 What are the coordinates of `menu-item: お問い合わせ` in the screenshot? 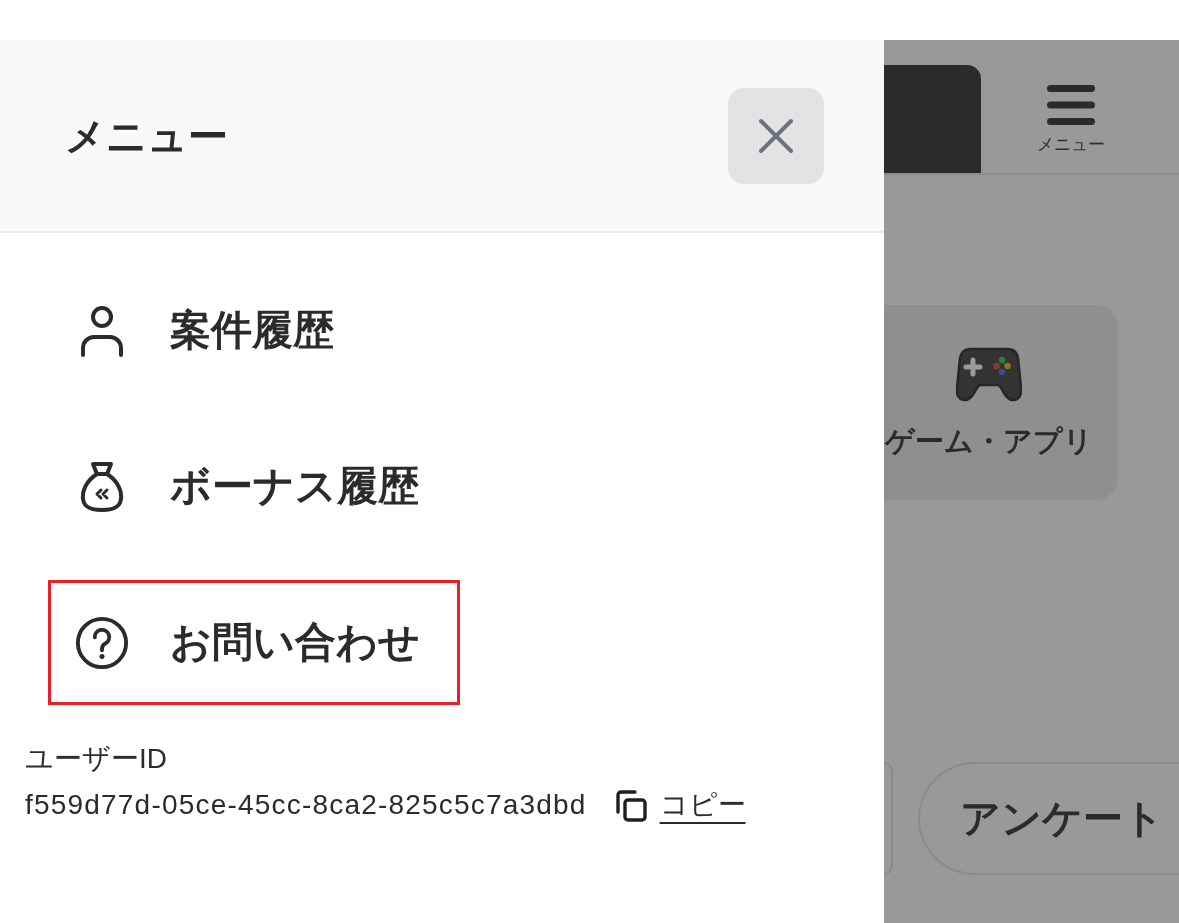 It's located at (254, 642).